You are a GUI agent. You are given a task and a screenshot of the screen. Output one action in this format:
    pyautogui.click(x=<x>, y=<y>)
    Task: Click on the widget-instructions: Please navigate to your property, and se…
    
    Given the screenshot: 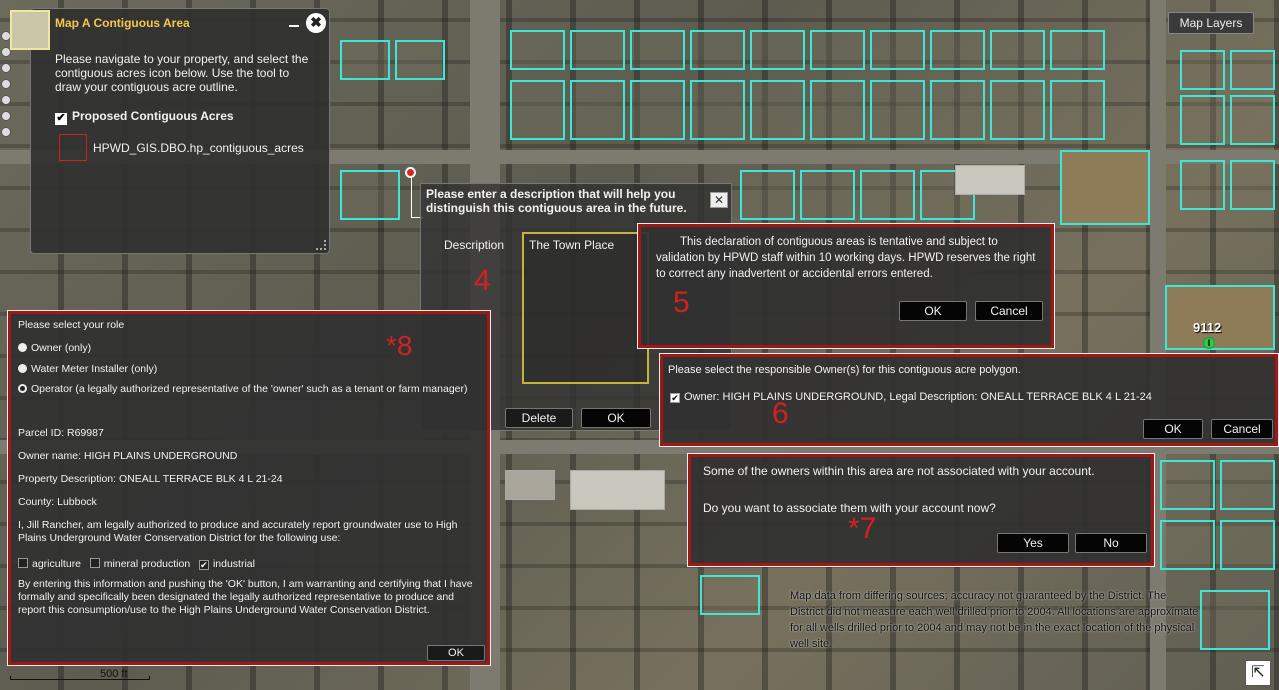 What is the action you would take?
    pyautogui.click(x=182, y=73)
    